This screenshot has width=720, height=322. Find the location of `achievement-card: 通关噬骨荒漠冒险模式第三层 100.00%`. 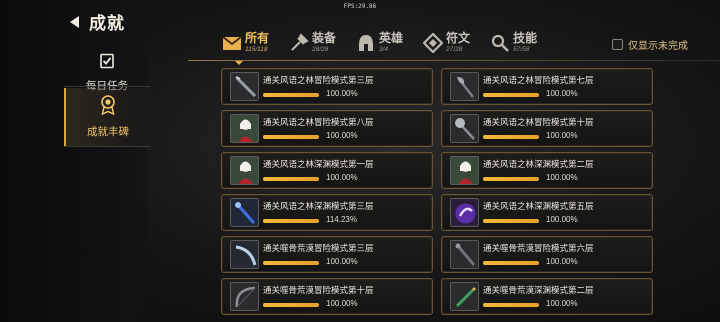

achievement-card: 通关噬骨荒漠冒险模式第三层 100.00% is located at coordinates (327, 254).